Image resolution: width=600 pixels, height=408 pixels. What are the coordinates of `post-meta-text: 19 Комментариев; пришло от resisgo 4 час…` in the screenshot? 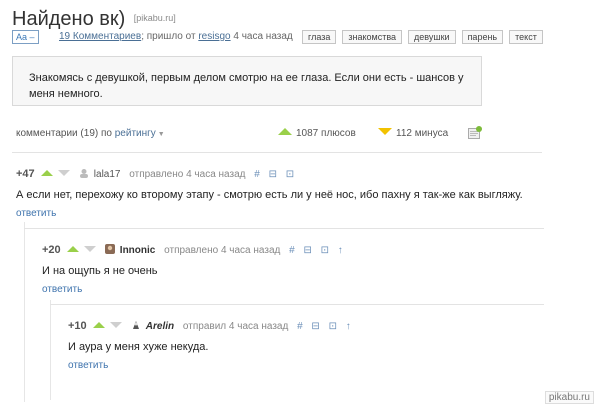 It's located at (176, 37).